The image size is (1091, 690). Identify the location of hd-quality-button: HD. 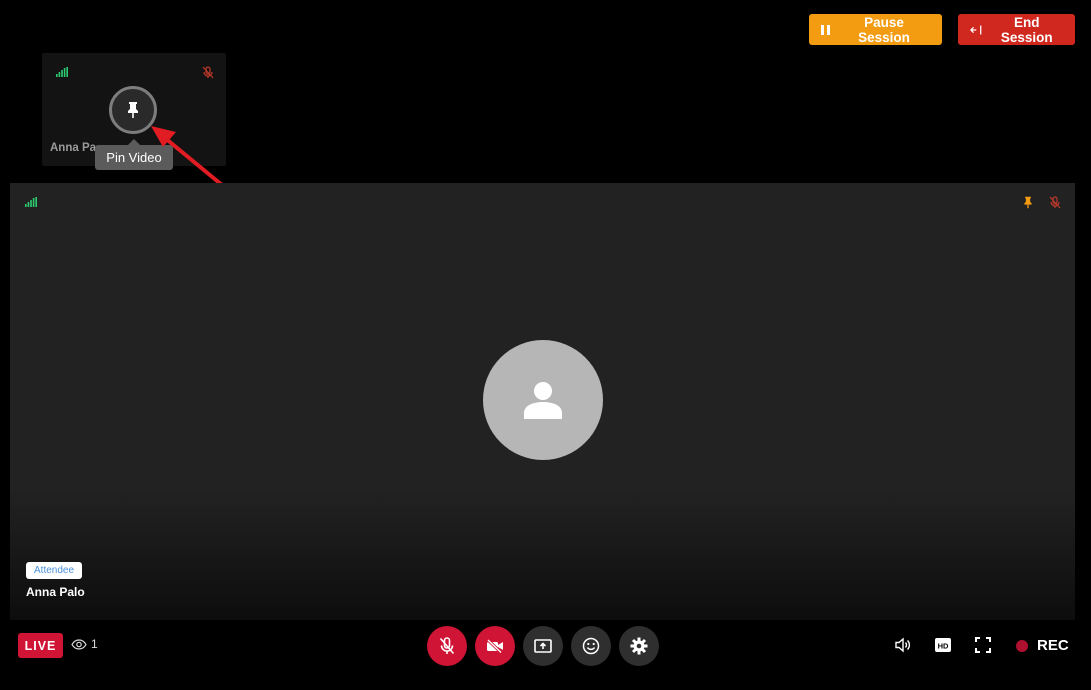
(943, 645).